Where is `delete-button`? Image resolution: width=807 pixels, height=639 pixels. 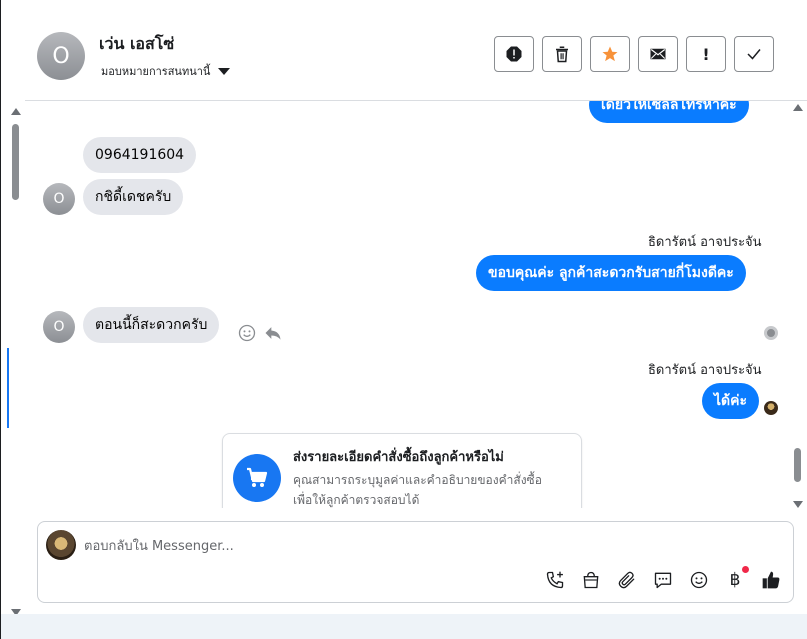 delete-button is located at coordinates (562, 54).